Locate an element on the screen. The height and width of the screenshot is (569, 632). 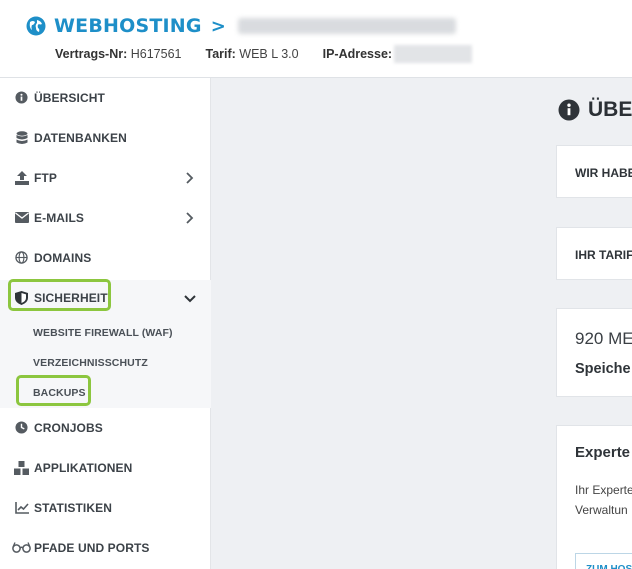
sidebar-item-label: CRONJOBS is located at coordinates (68, 428).